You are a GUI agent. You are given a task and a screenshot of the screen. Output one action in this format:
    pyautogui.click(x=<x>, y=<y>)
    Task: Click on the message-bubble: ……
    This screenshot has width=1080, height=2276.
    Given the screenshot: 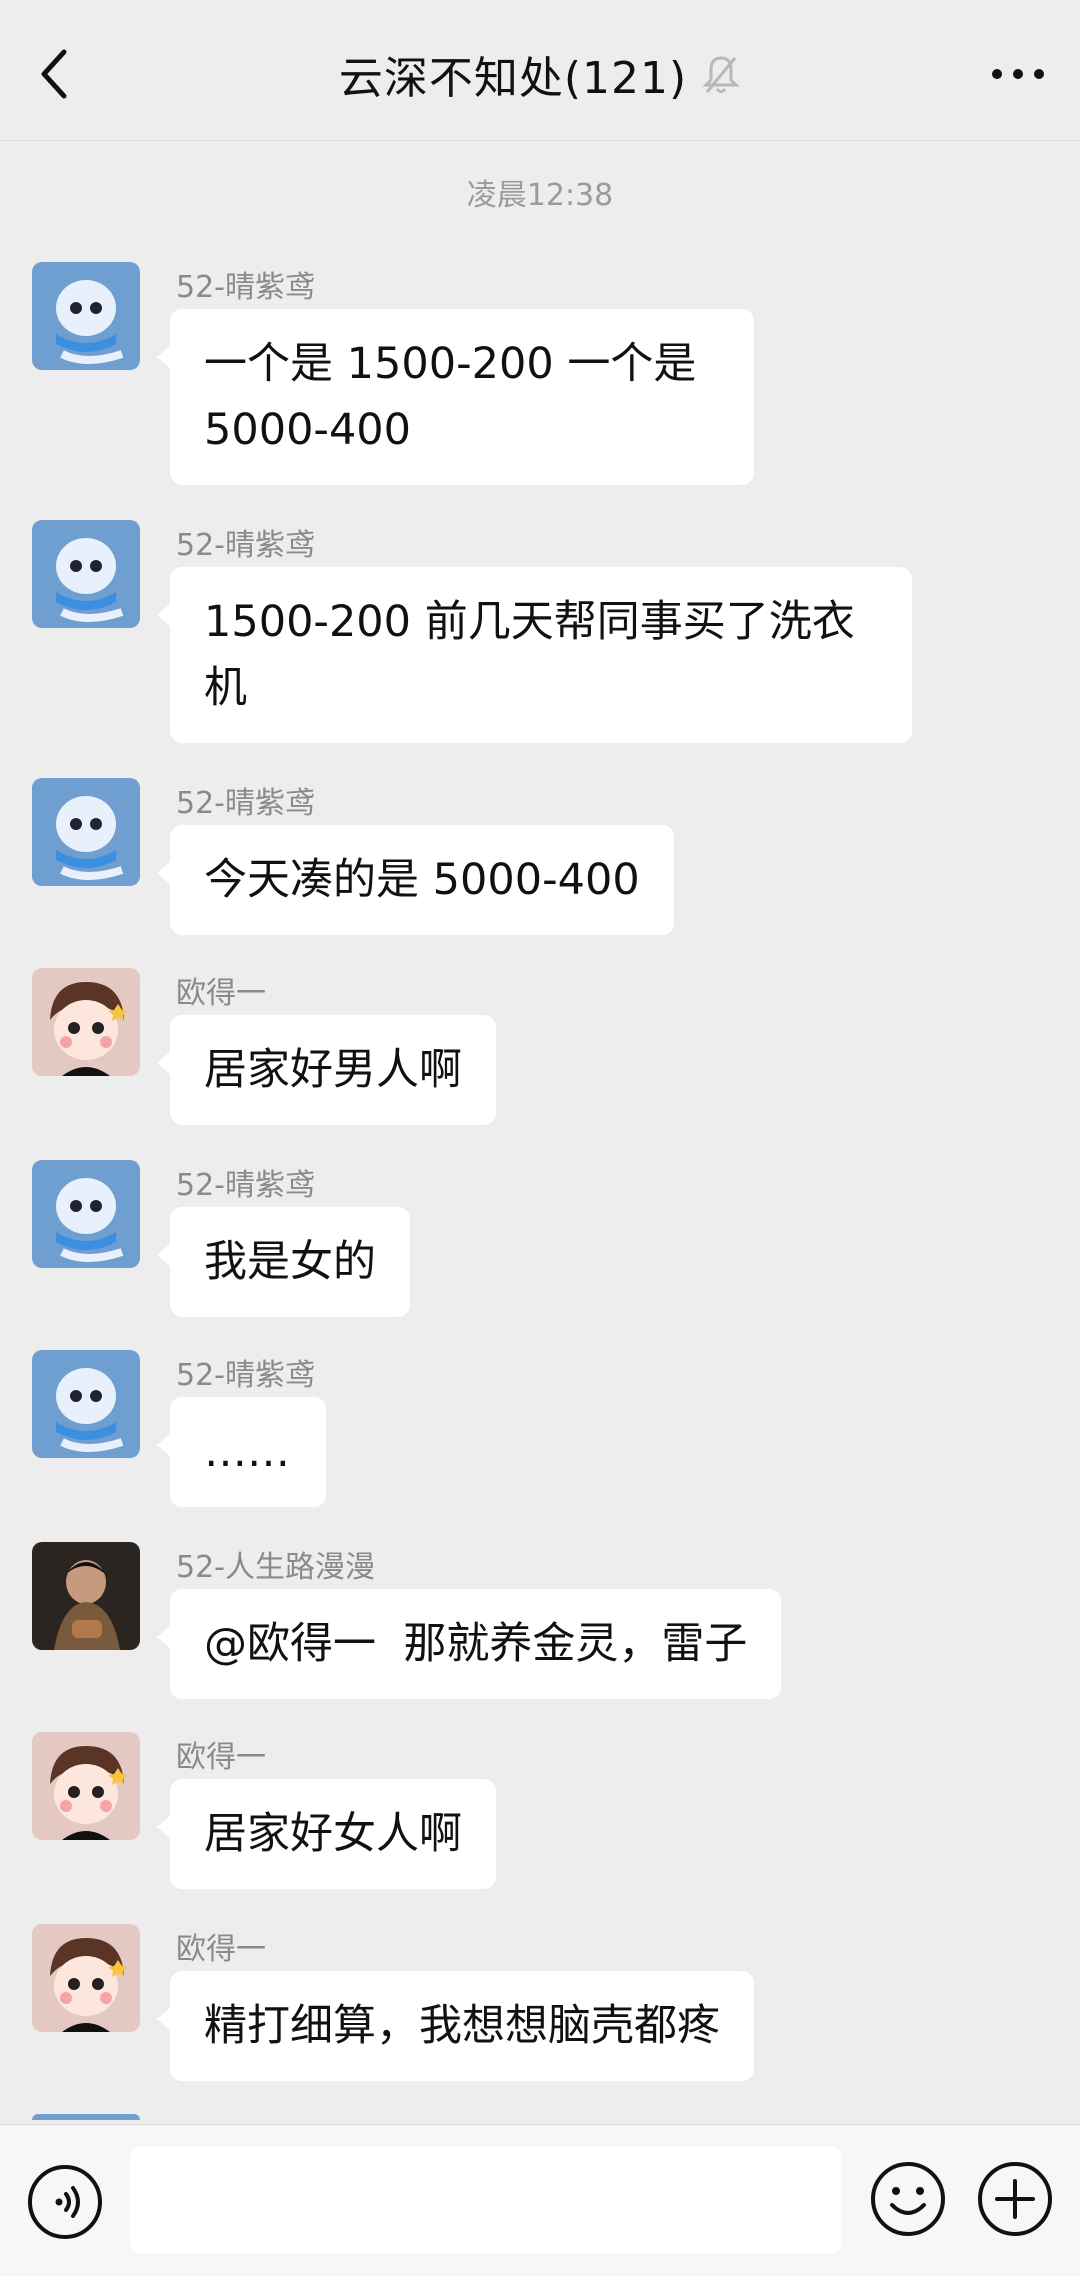 What is the action you would take?
    pyautogui.click(x=241, y=1452)
    